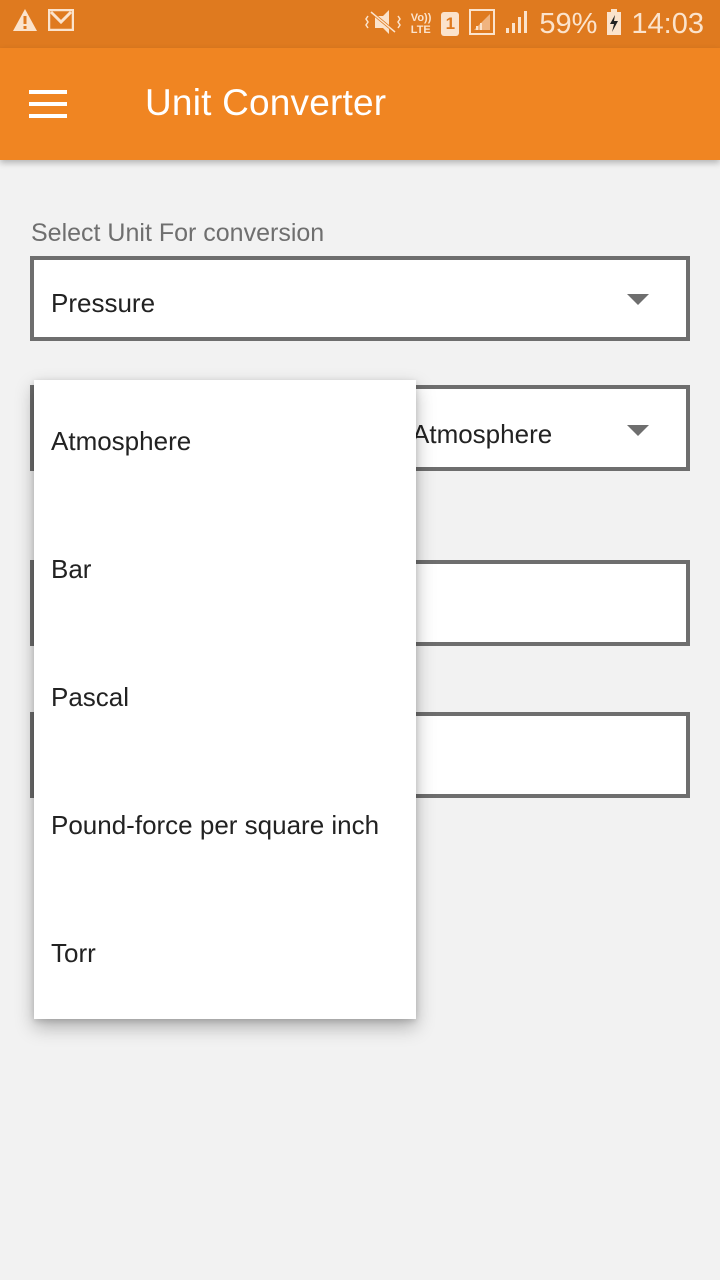 The height and width of the screenshot is (1280, 720). I want to click on category-spinner-value: Pressure, so click(103, 303).